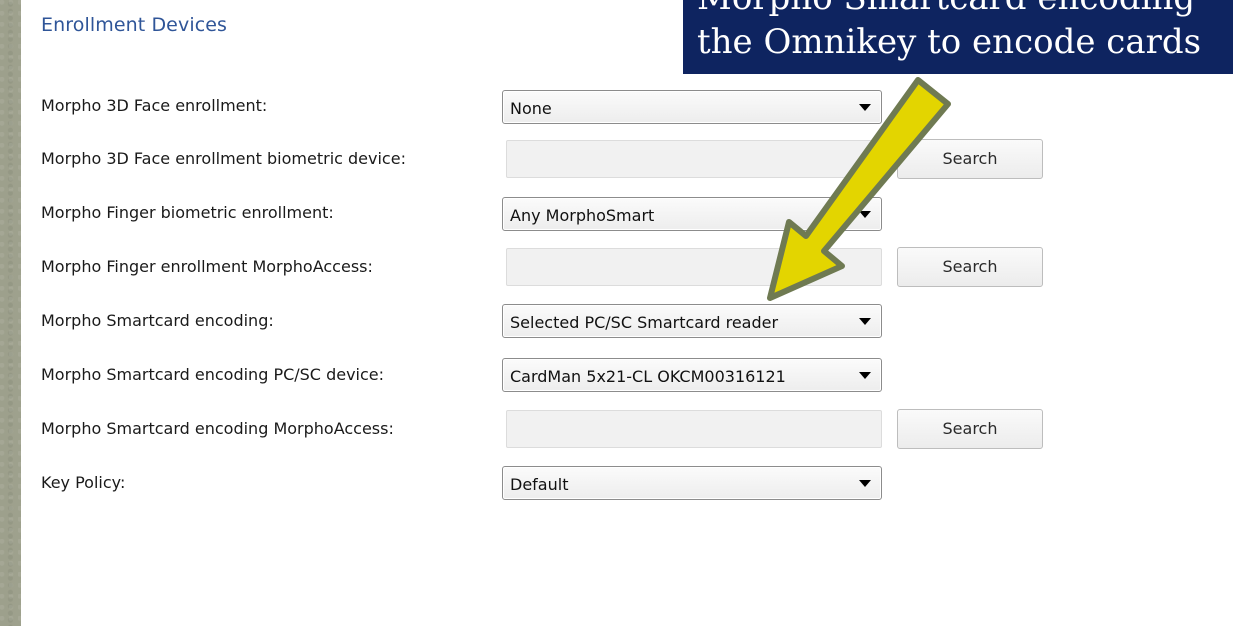  Describe the element at coordinates (644, 322) in the screenshot. I see `select-value: Selected PC/SC Smartcard reader` at that location.